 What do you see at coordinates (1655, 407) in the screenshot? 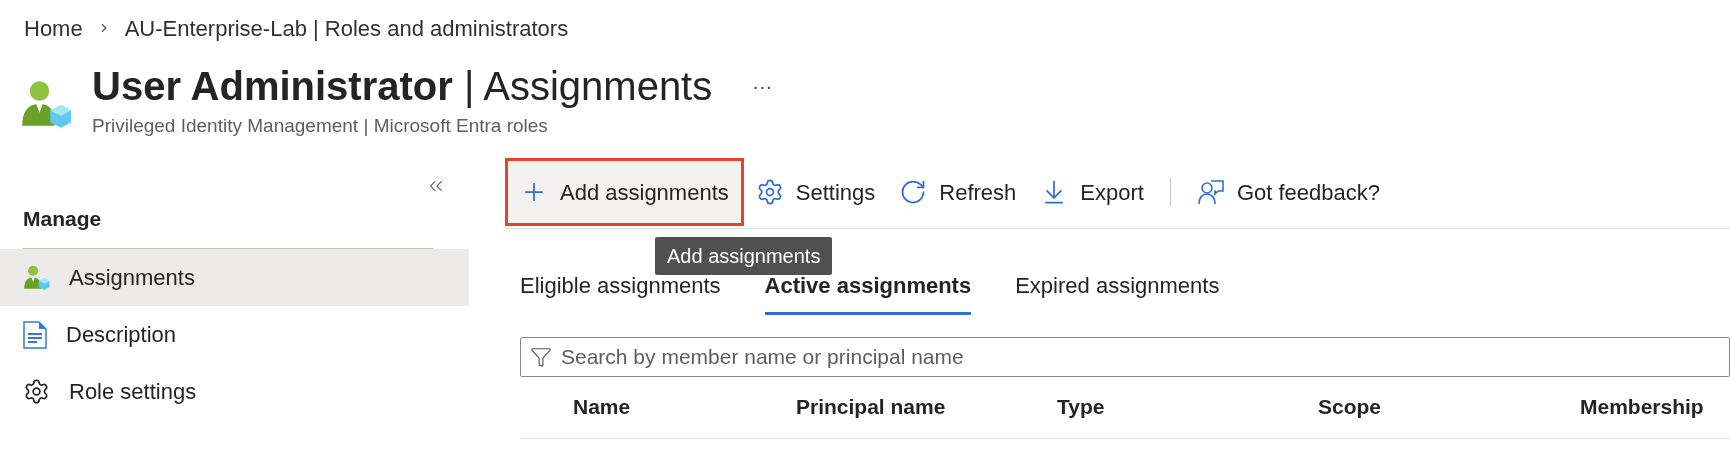
I see `column-header: Membership` at bounding box center [1655, 407].